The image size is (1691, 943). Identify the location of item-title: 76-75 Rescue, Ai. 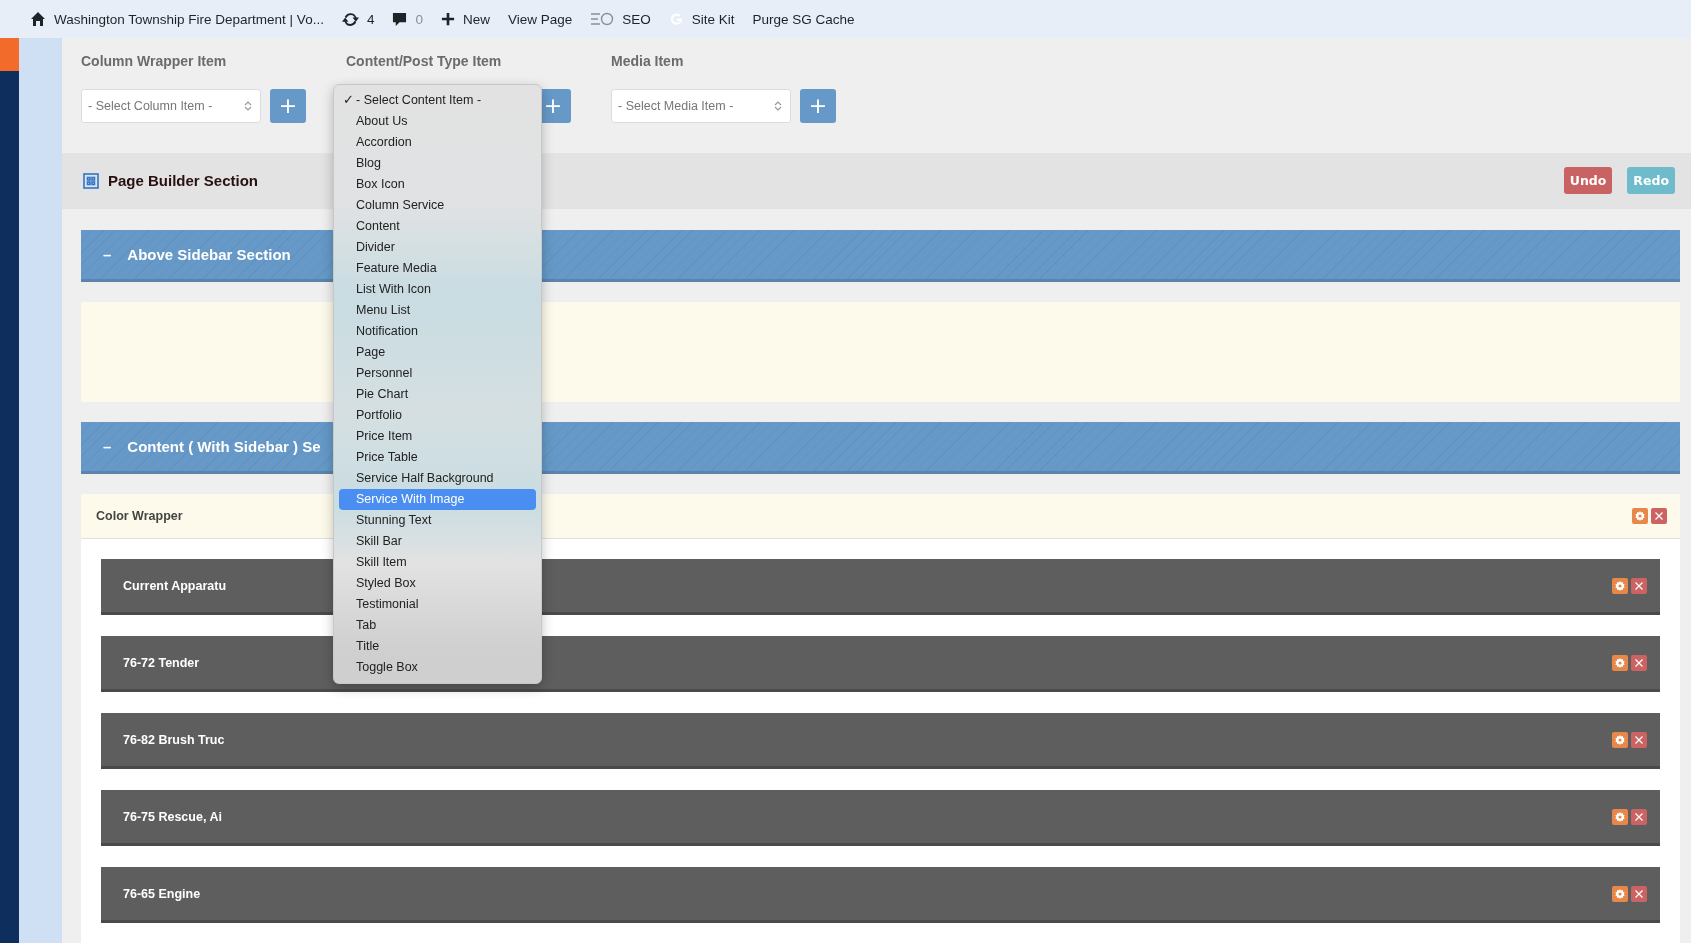
(172, 816).